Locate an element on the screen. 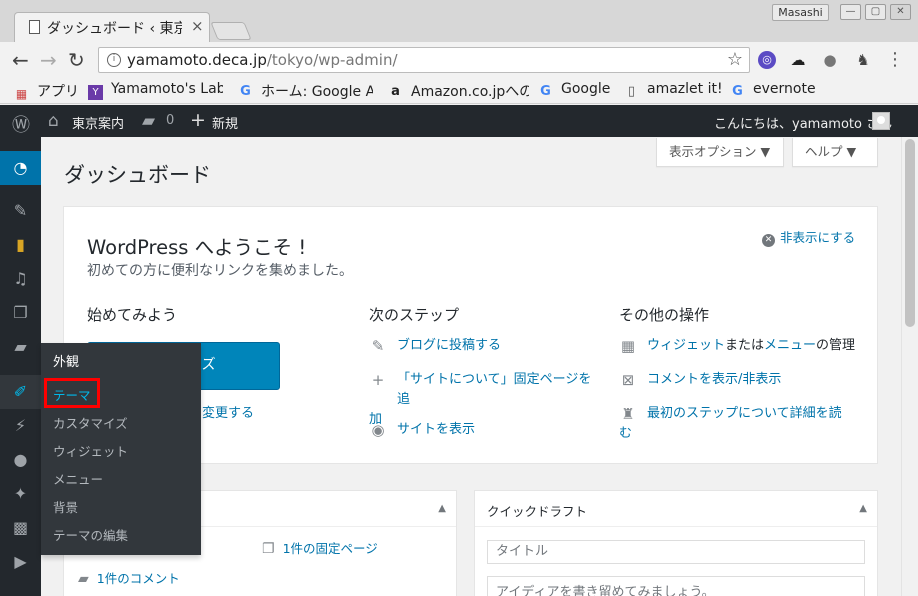 The width and height of the screenshot is (918, 596). close-window-button: ✕ is located at coordinates (900, 12).